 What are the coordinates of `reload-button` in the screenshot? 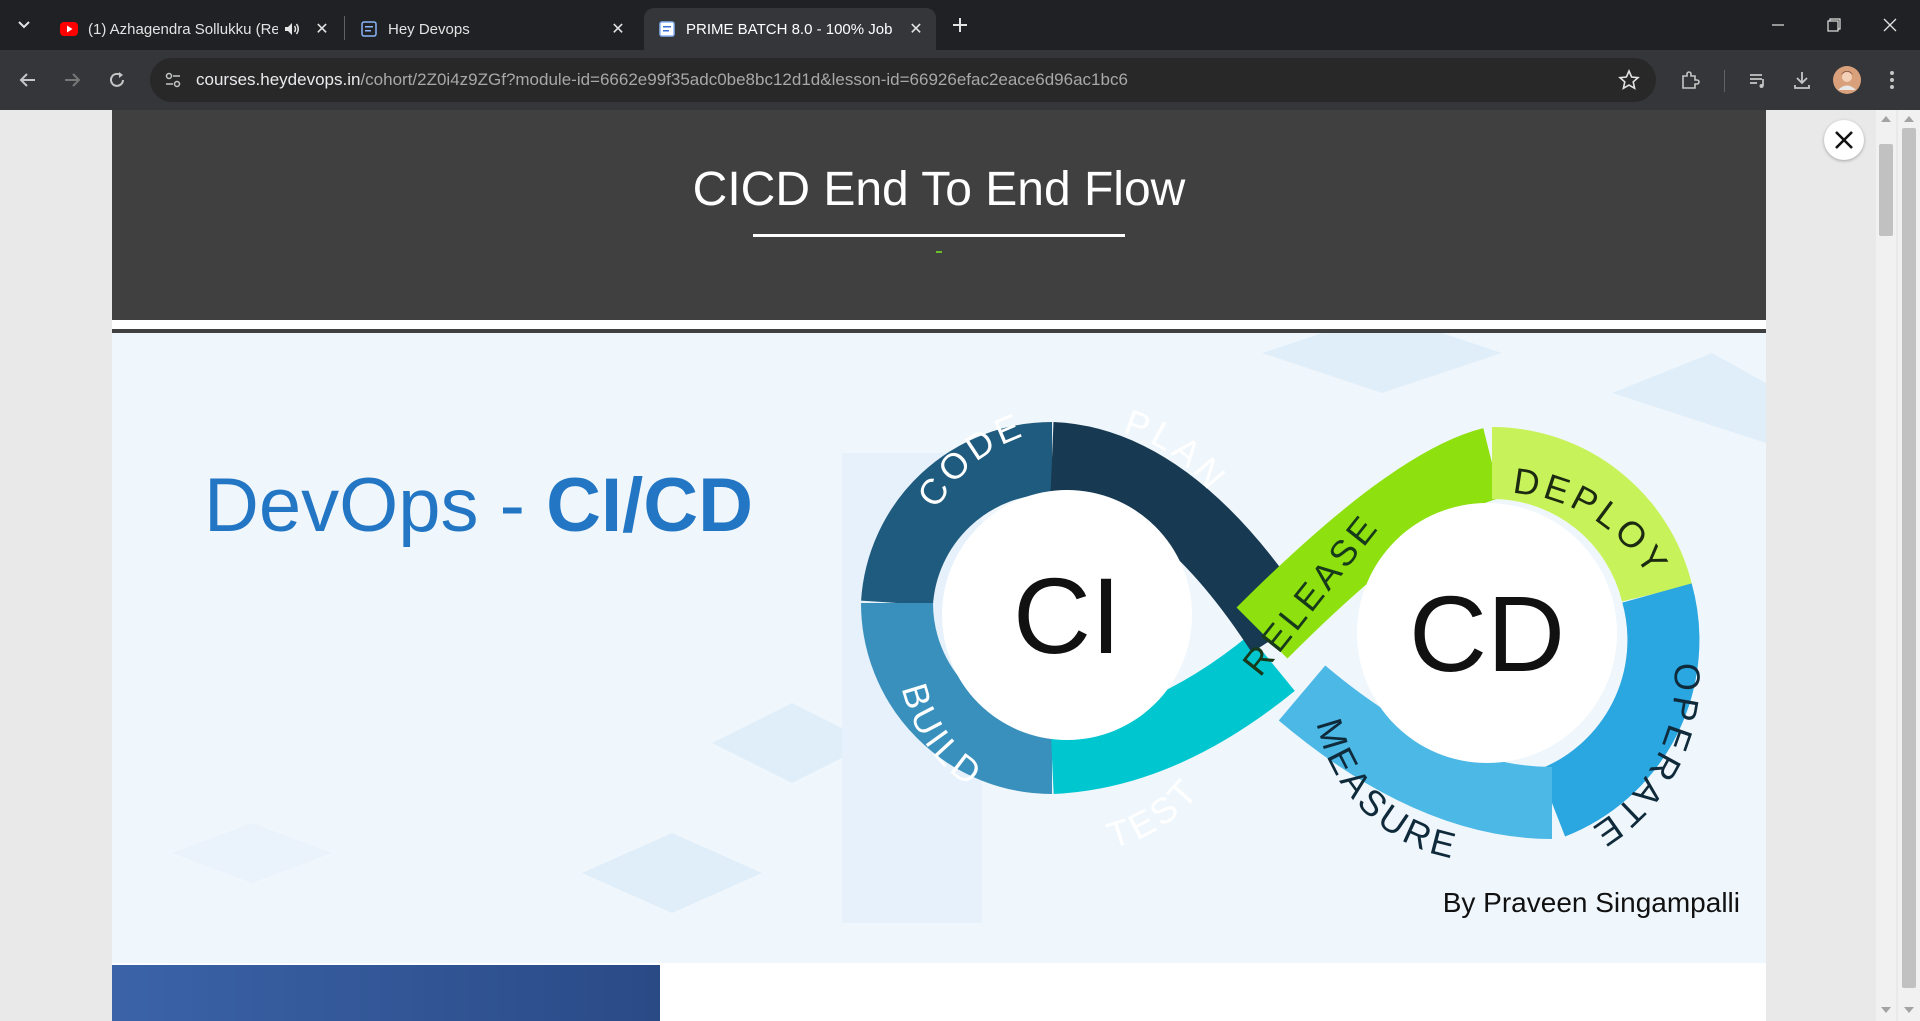 It's located at (117, 80).